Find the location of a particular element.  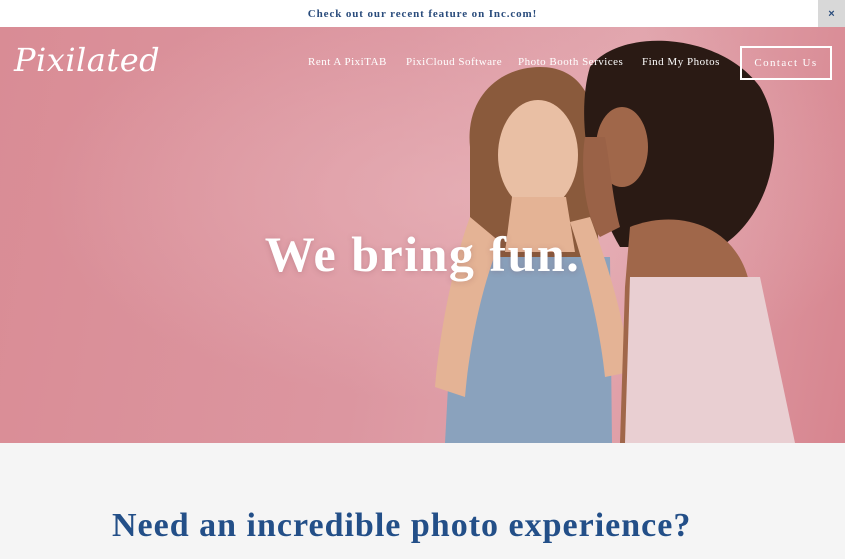

nav-photo-booth-services: Photo Booth Services is located at coordinates (570, 62).